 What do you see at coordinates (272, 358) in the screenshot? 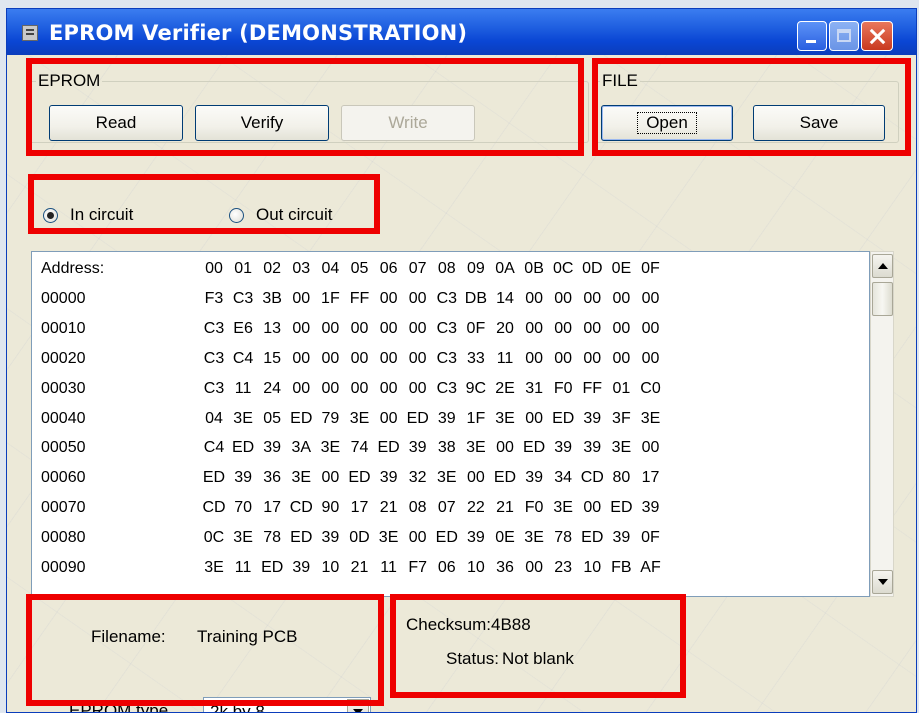
I see `hex-byte: 15` at bounding box center [272, 358].